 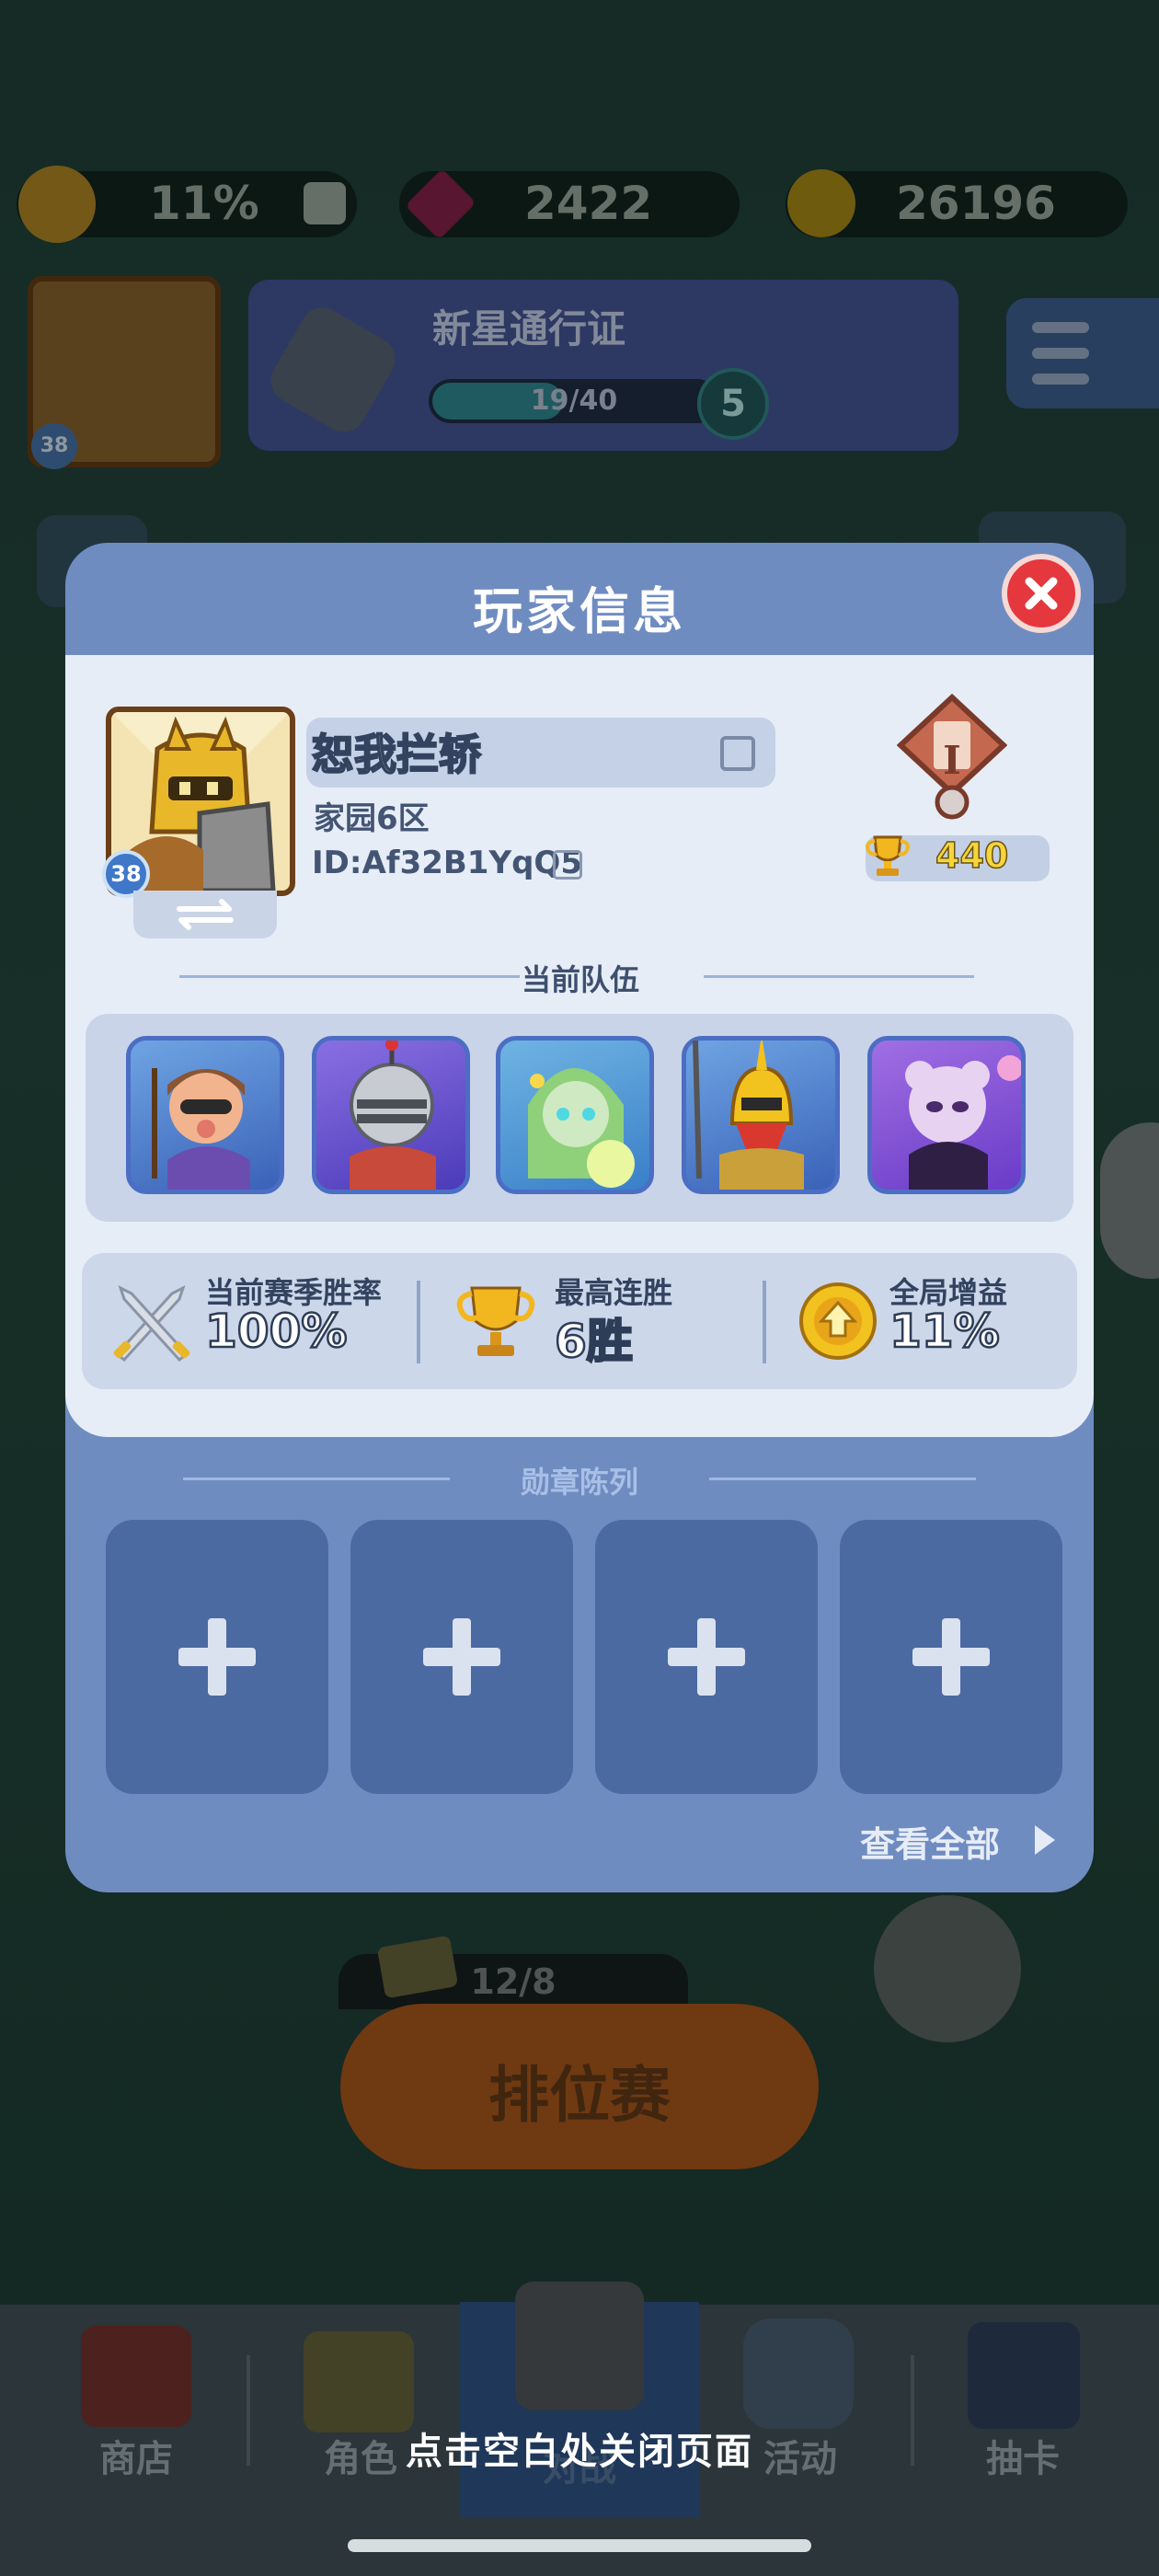 What do you see at coordinates (579, 1482) in the screenshot?
I see `medal-section-title: 勋章陈列` at bounding box center [579, 1482].